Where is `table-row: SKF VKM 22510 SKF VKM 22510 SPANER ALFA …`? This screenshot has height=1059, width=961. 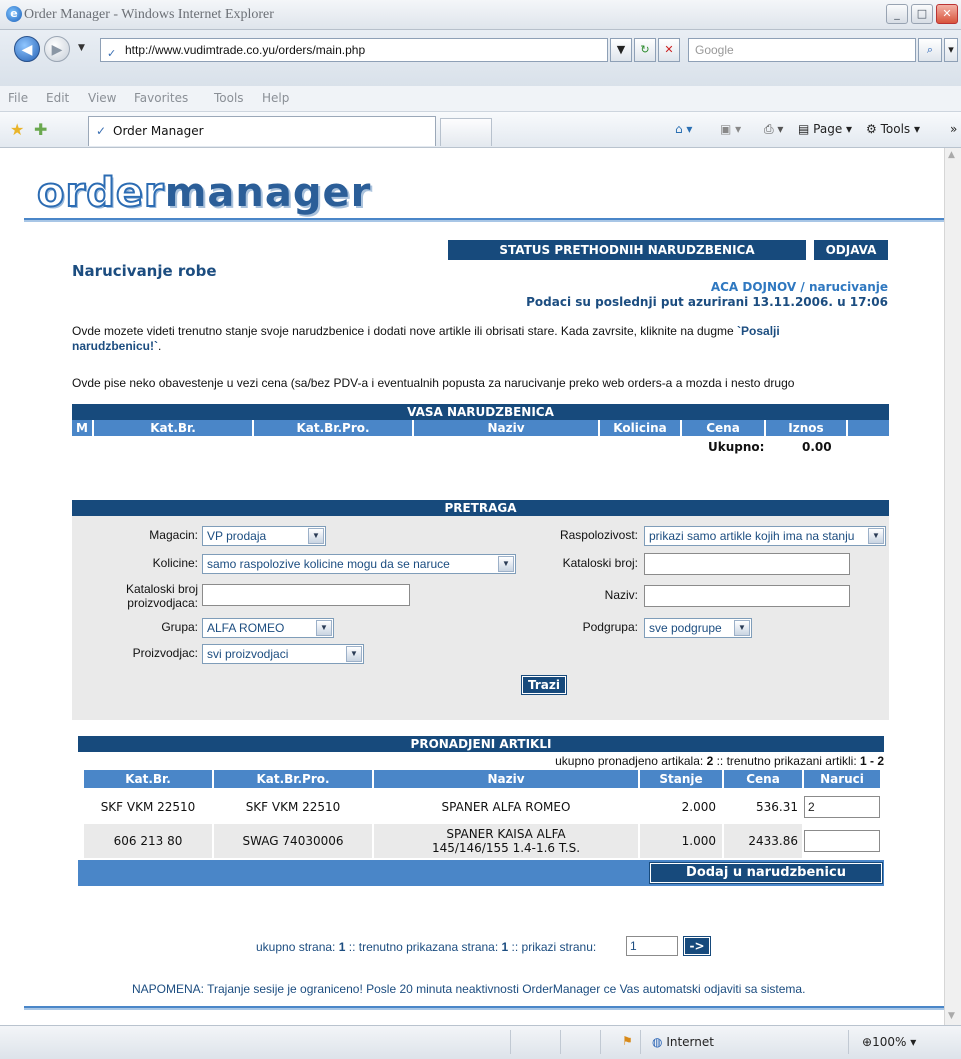 table-row: SKF VKM 22510 SKF VKM 22510 SPANER ALFA … is located at coordinates (481, 807).